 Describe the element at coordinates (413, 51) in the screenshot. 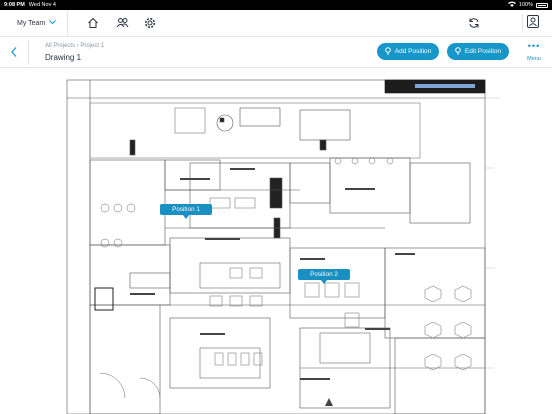

I see `add-position-label: Add Position` at that location.